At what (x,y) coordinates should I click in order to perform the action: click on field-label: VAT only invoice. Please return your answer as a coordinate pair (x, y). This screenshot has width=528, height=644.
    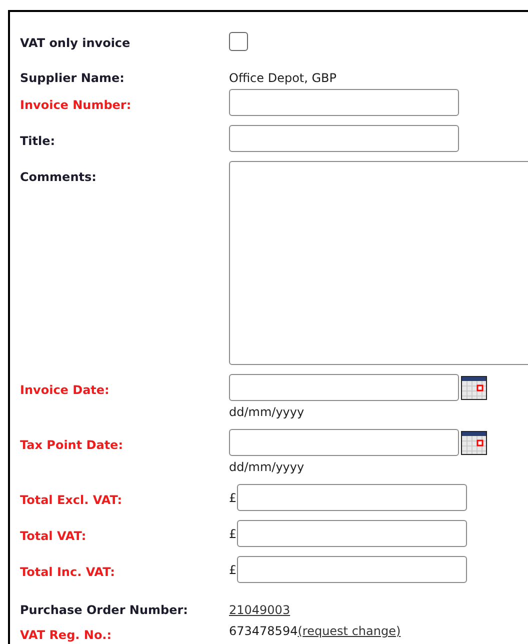
    Looking at the image, I should click on (75, 43).